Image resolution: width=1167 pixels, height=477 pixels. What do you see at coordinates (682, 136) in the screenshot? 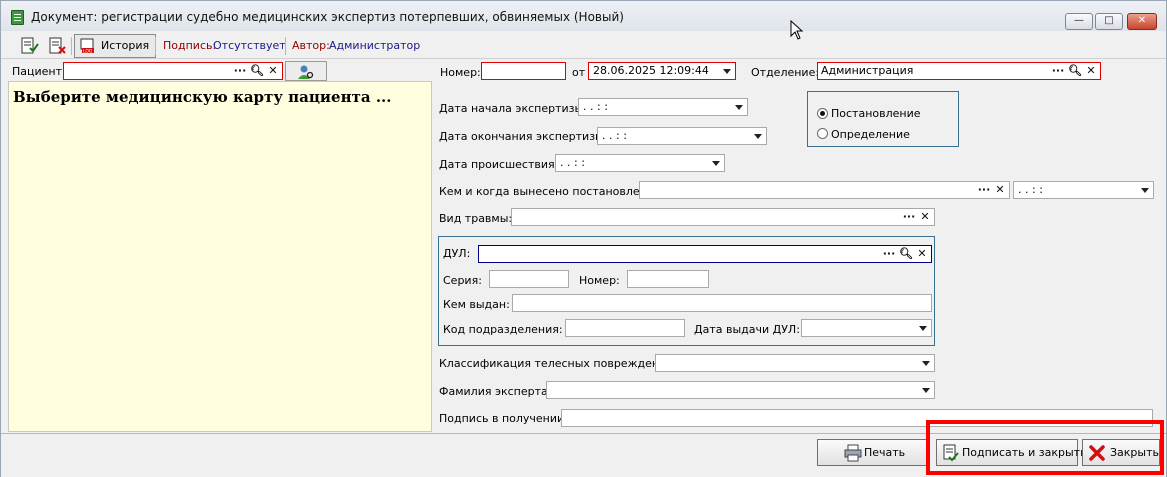
I see `exam-end-dropdown: . . : :` at bounding box center [682, 136].